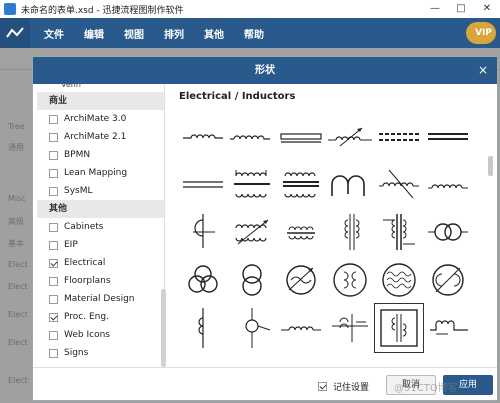  What do you see at coordinates (301, 280) in the screenshot?
I see `variable-circle-icon` at bounding box center [301, 280].